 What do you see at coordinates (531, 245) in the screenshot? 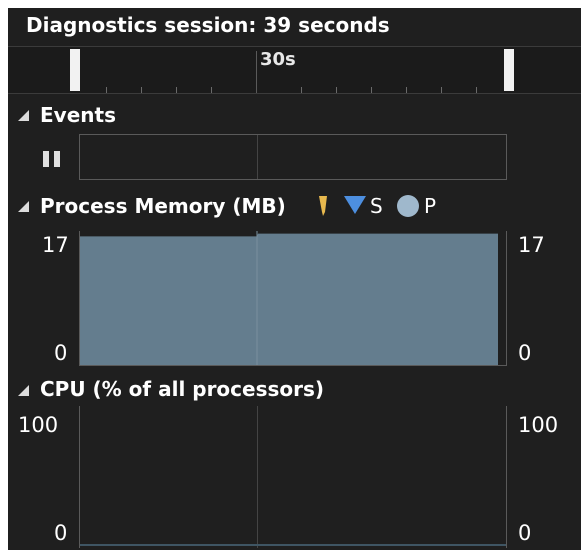
I see `memory-axis-max-right: 17` at bounding box center [531, 245].